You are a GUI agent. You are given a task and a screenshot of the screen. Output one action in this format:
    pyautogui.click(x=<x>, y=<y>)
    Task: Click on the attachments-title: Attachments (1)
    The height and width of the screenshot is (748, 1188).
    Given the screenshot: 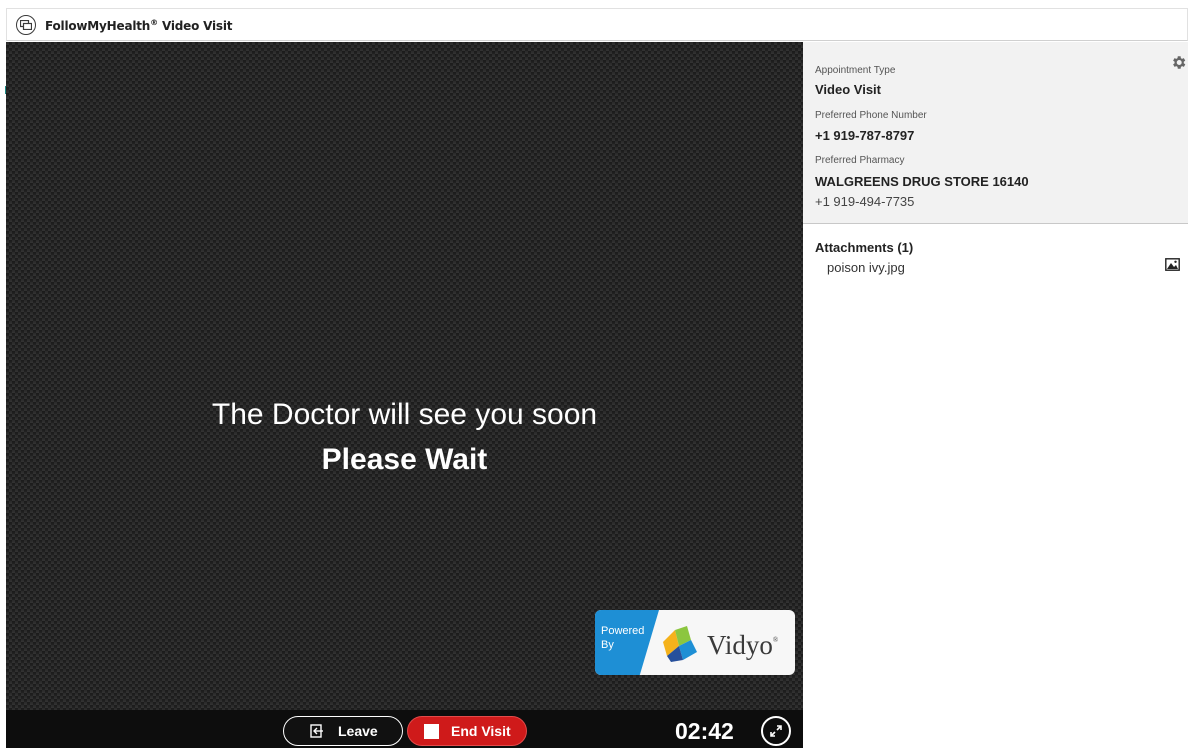 What is the action you would take?
    pyautogui.click(x=864, y=247)
    